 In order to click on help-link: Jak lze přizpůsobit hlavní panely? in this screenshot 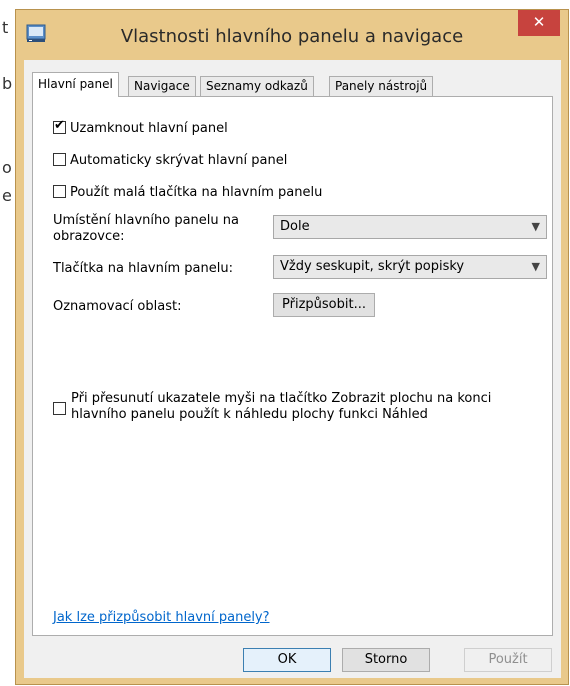, I will do `click(161, 617)`.